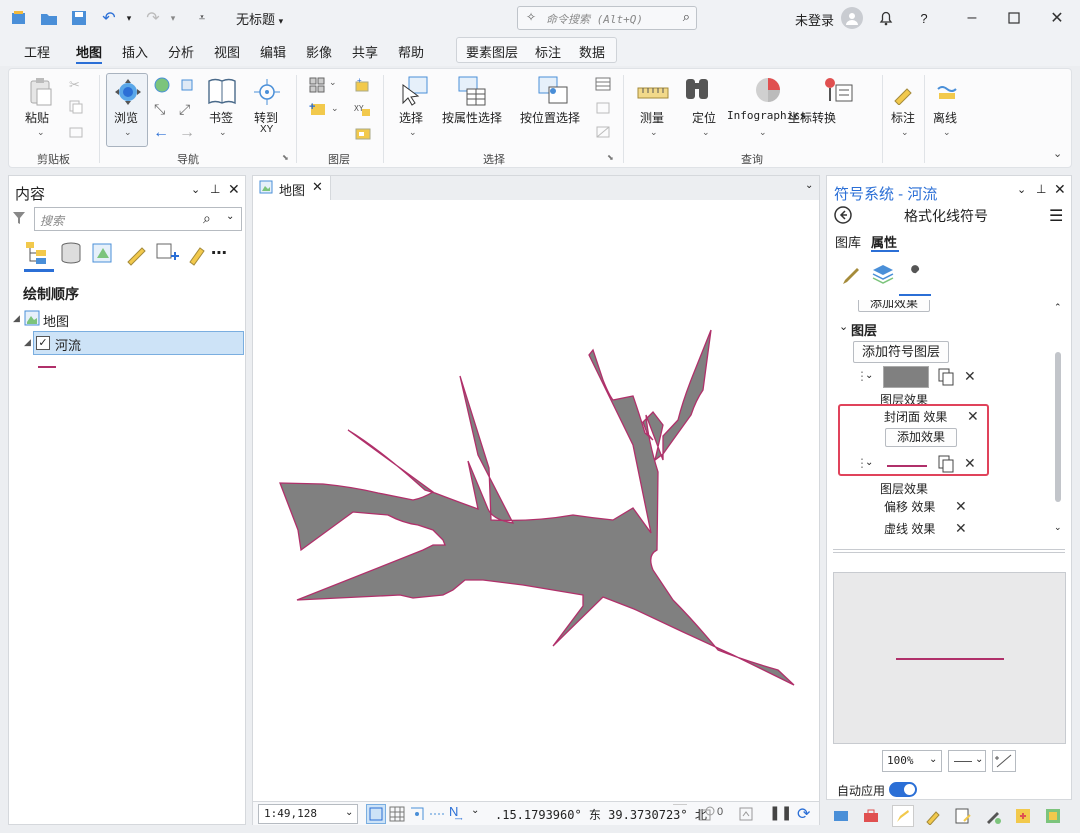 The image size is (1080, 833). Describe the element at coordinates (906, 377) in the screenshot. I see `fill-layer-swatch` at that location.